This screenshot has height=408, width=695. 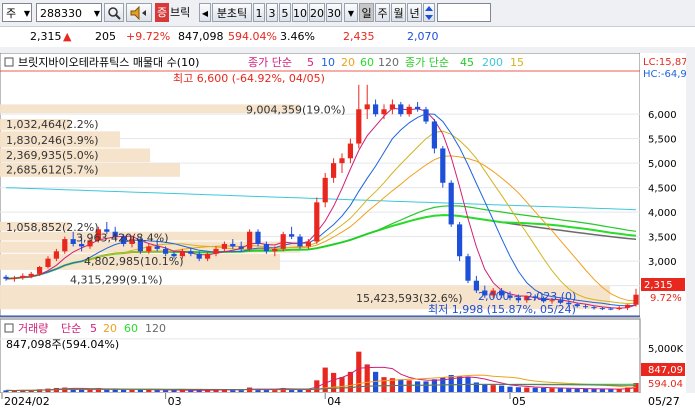 I want to click on market-select: 주 ▼, so click(x=17, y=12).